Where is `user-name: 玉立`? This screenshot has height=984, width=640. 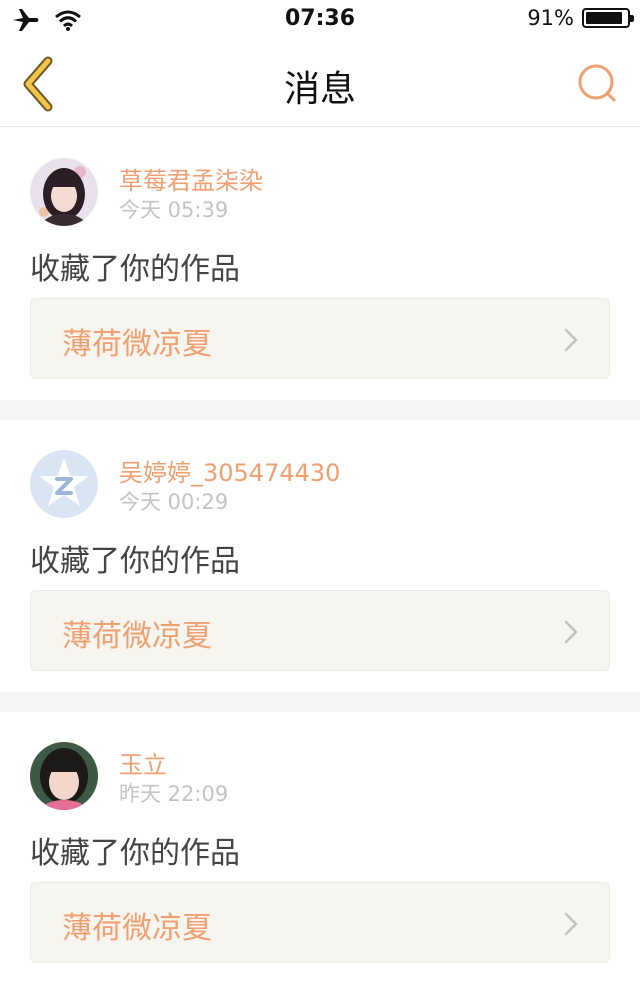 user-name: 玉立 is located at coordinates (143, 762).